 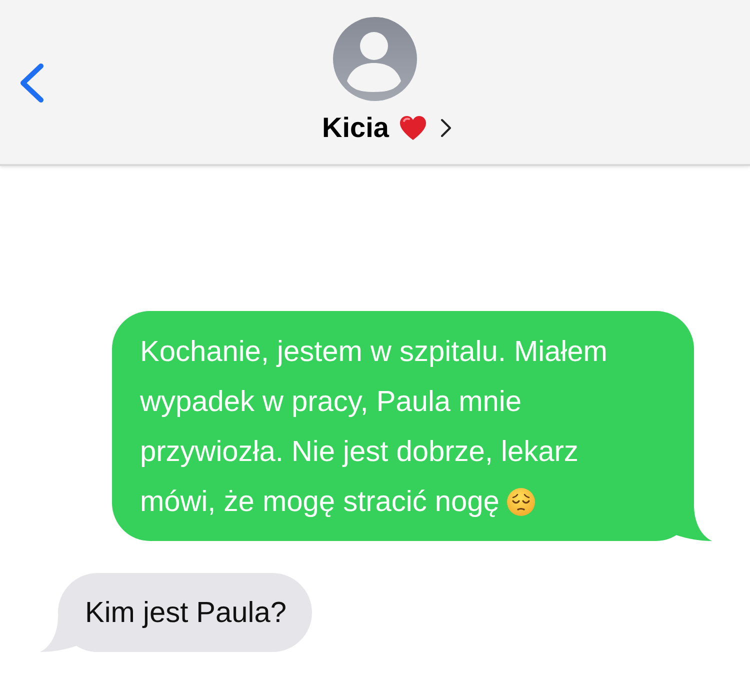 What do you see at coordinates (446, 128) in the screenshot?
I see `chevron-icon` at bounding box center [446, 128].